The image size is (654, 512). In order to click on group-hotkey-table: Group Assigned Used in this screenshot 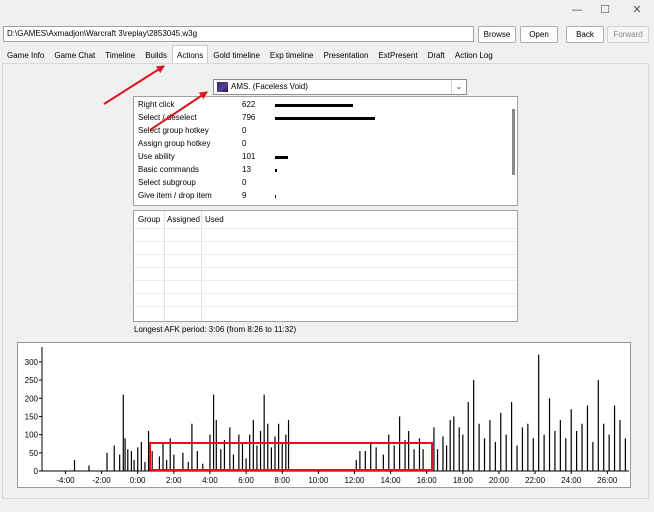, I will do `click(325, 266)`.